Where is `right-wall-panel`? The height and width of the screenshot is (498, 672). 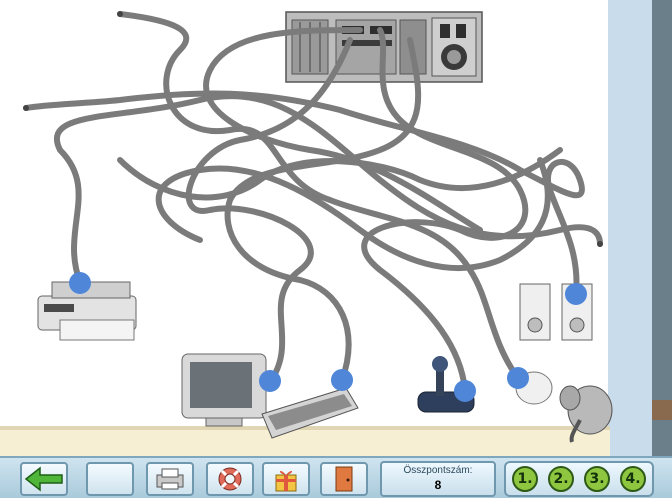 right-wall-panel is located at coordinates (631, 228).